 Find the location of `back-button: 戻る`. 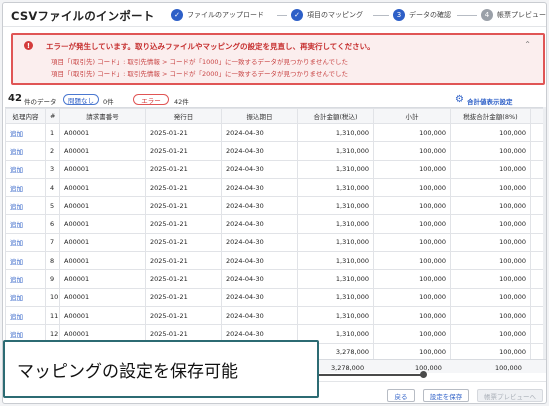

back-button: 戻る is located at coordinates (401, 395).